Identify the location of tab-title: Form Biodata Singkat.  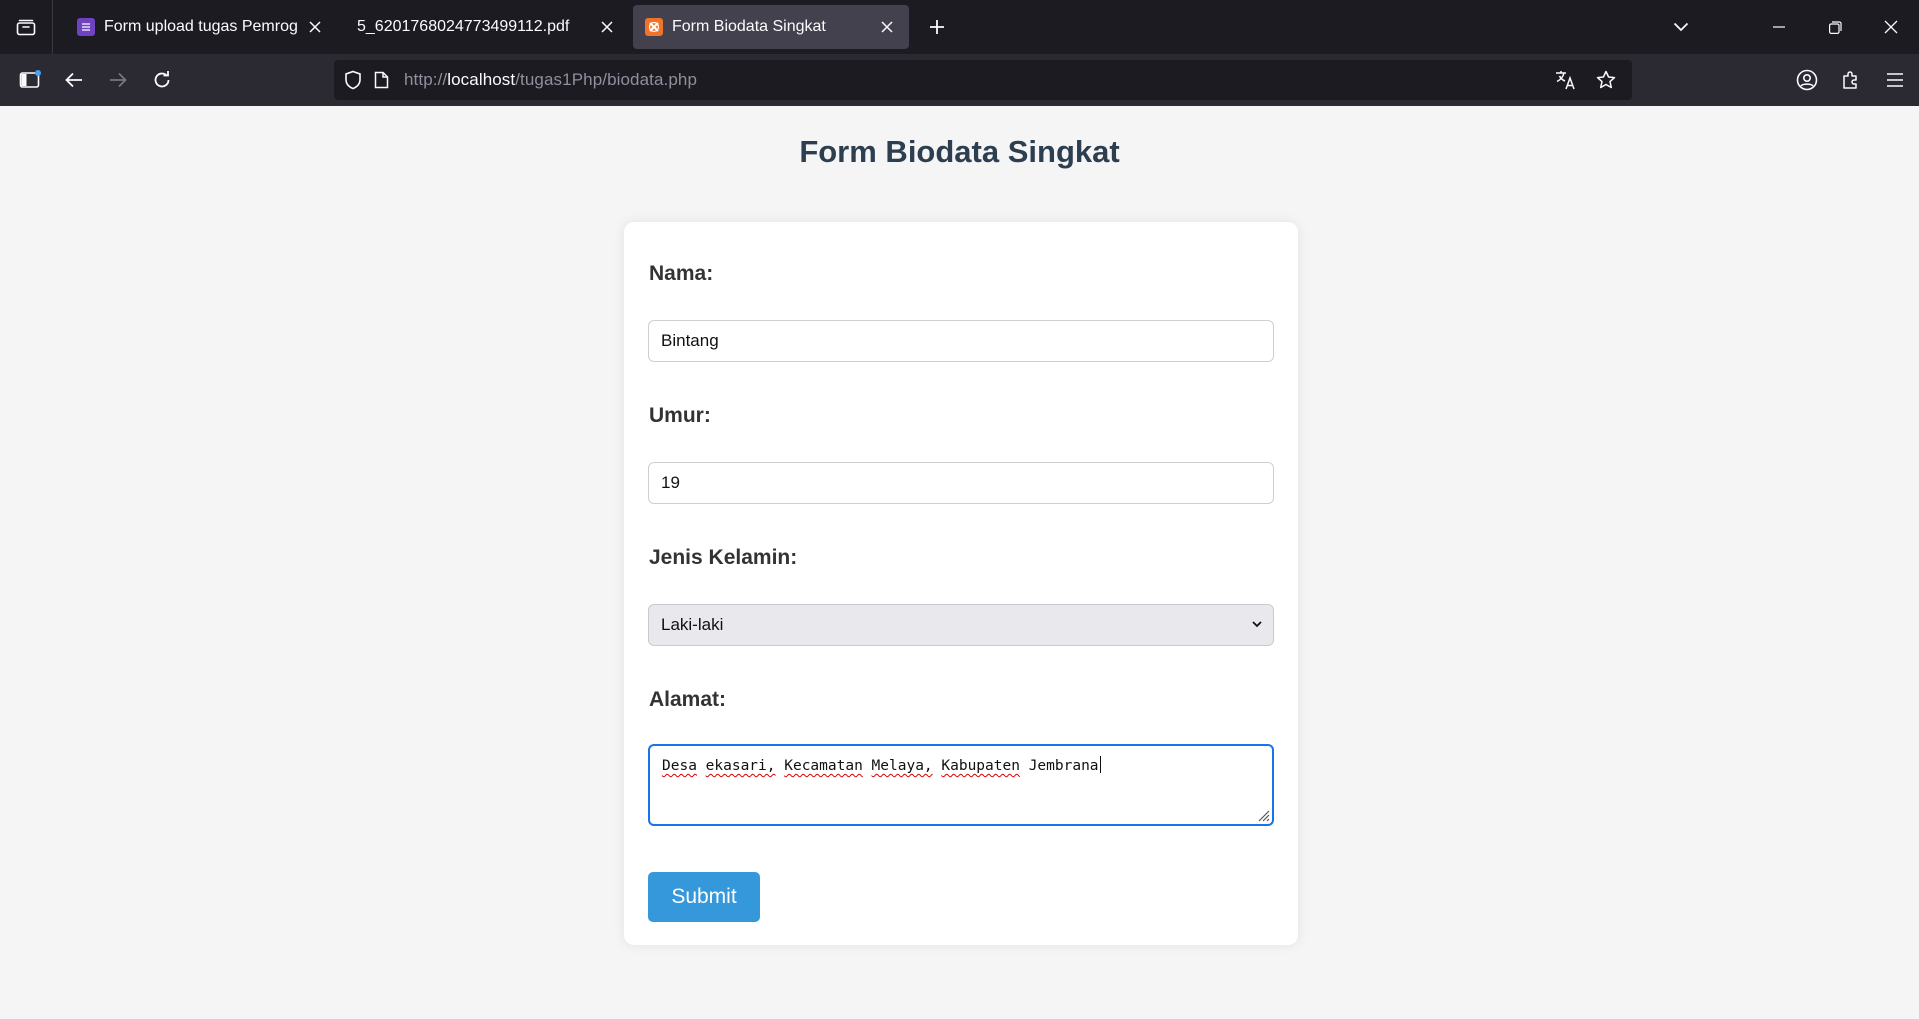
(749, 26).